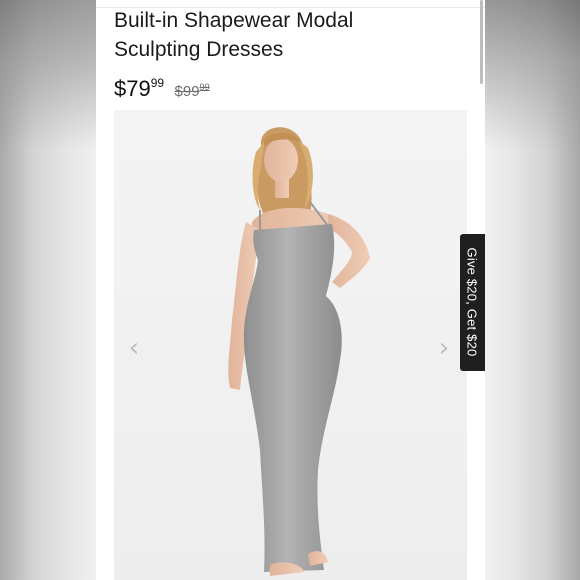 Image resolution: width=580 pixels, height=580 pixels. Describe the element at coordinates (157, 83) in the screenshot. I see `current-price-cents: 99` at that location.